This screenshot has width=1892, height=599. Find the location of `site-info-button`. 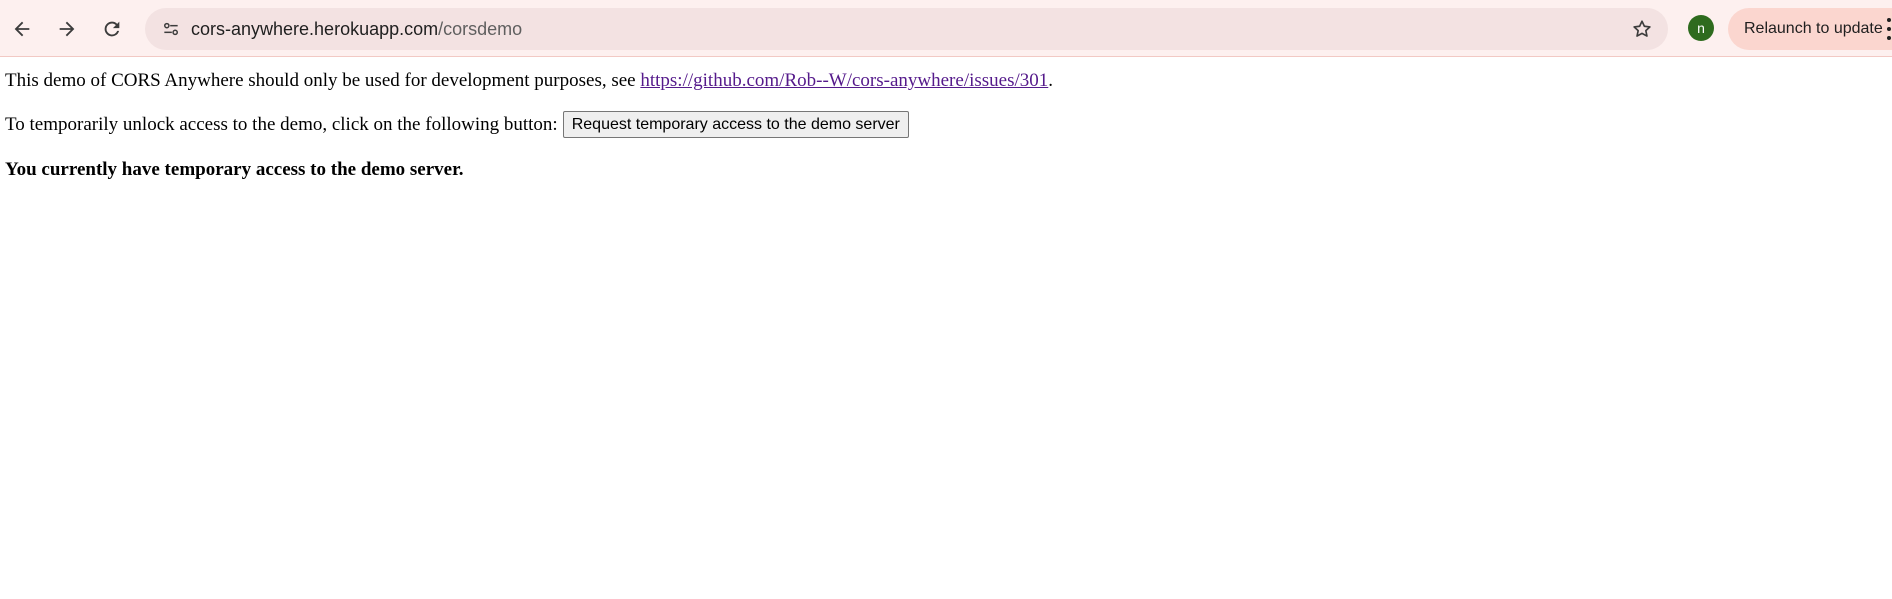

site-info-button is located at coordinates (171, 29).